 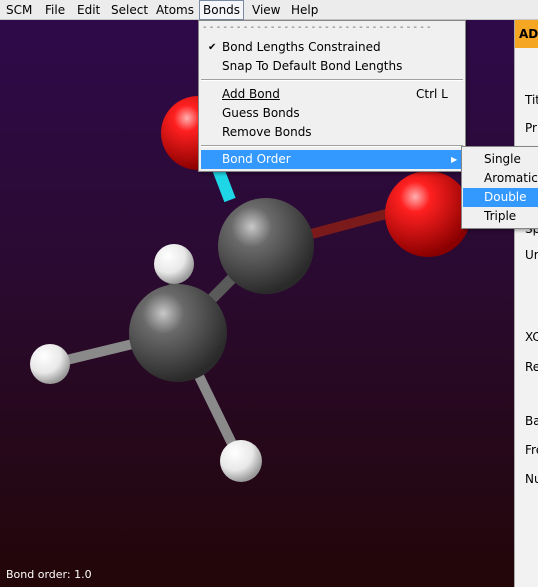 I want to click on panel-label-xc: XC, so click(x=531, y=337).